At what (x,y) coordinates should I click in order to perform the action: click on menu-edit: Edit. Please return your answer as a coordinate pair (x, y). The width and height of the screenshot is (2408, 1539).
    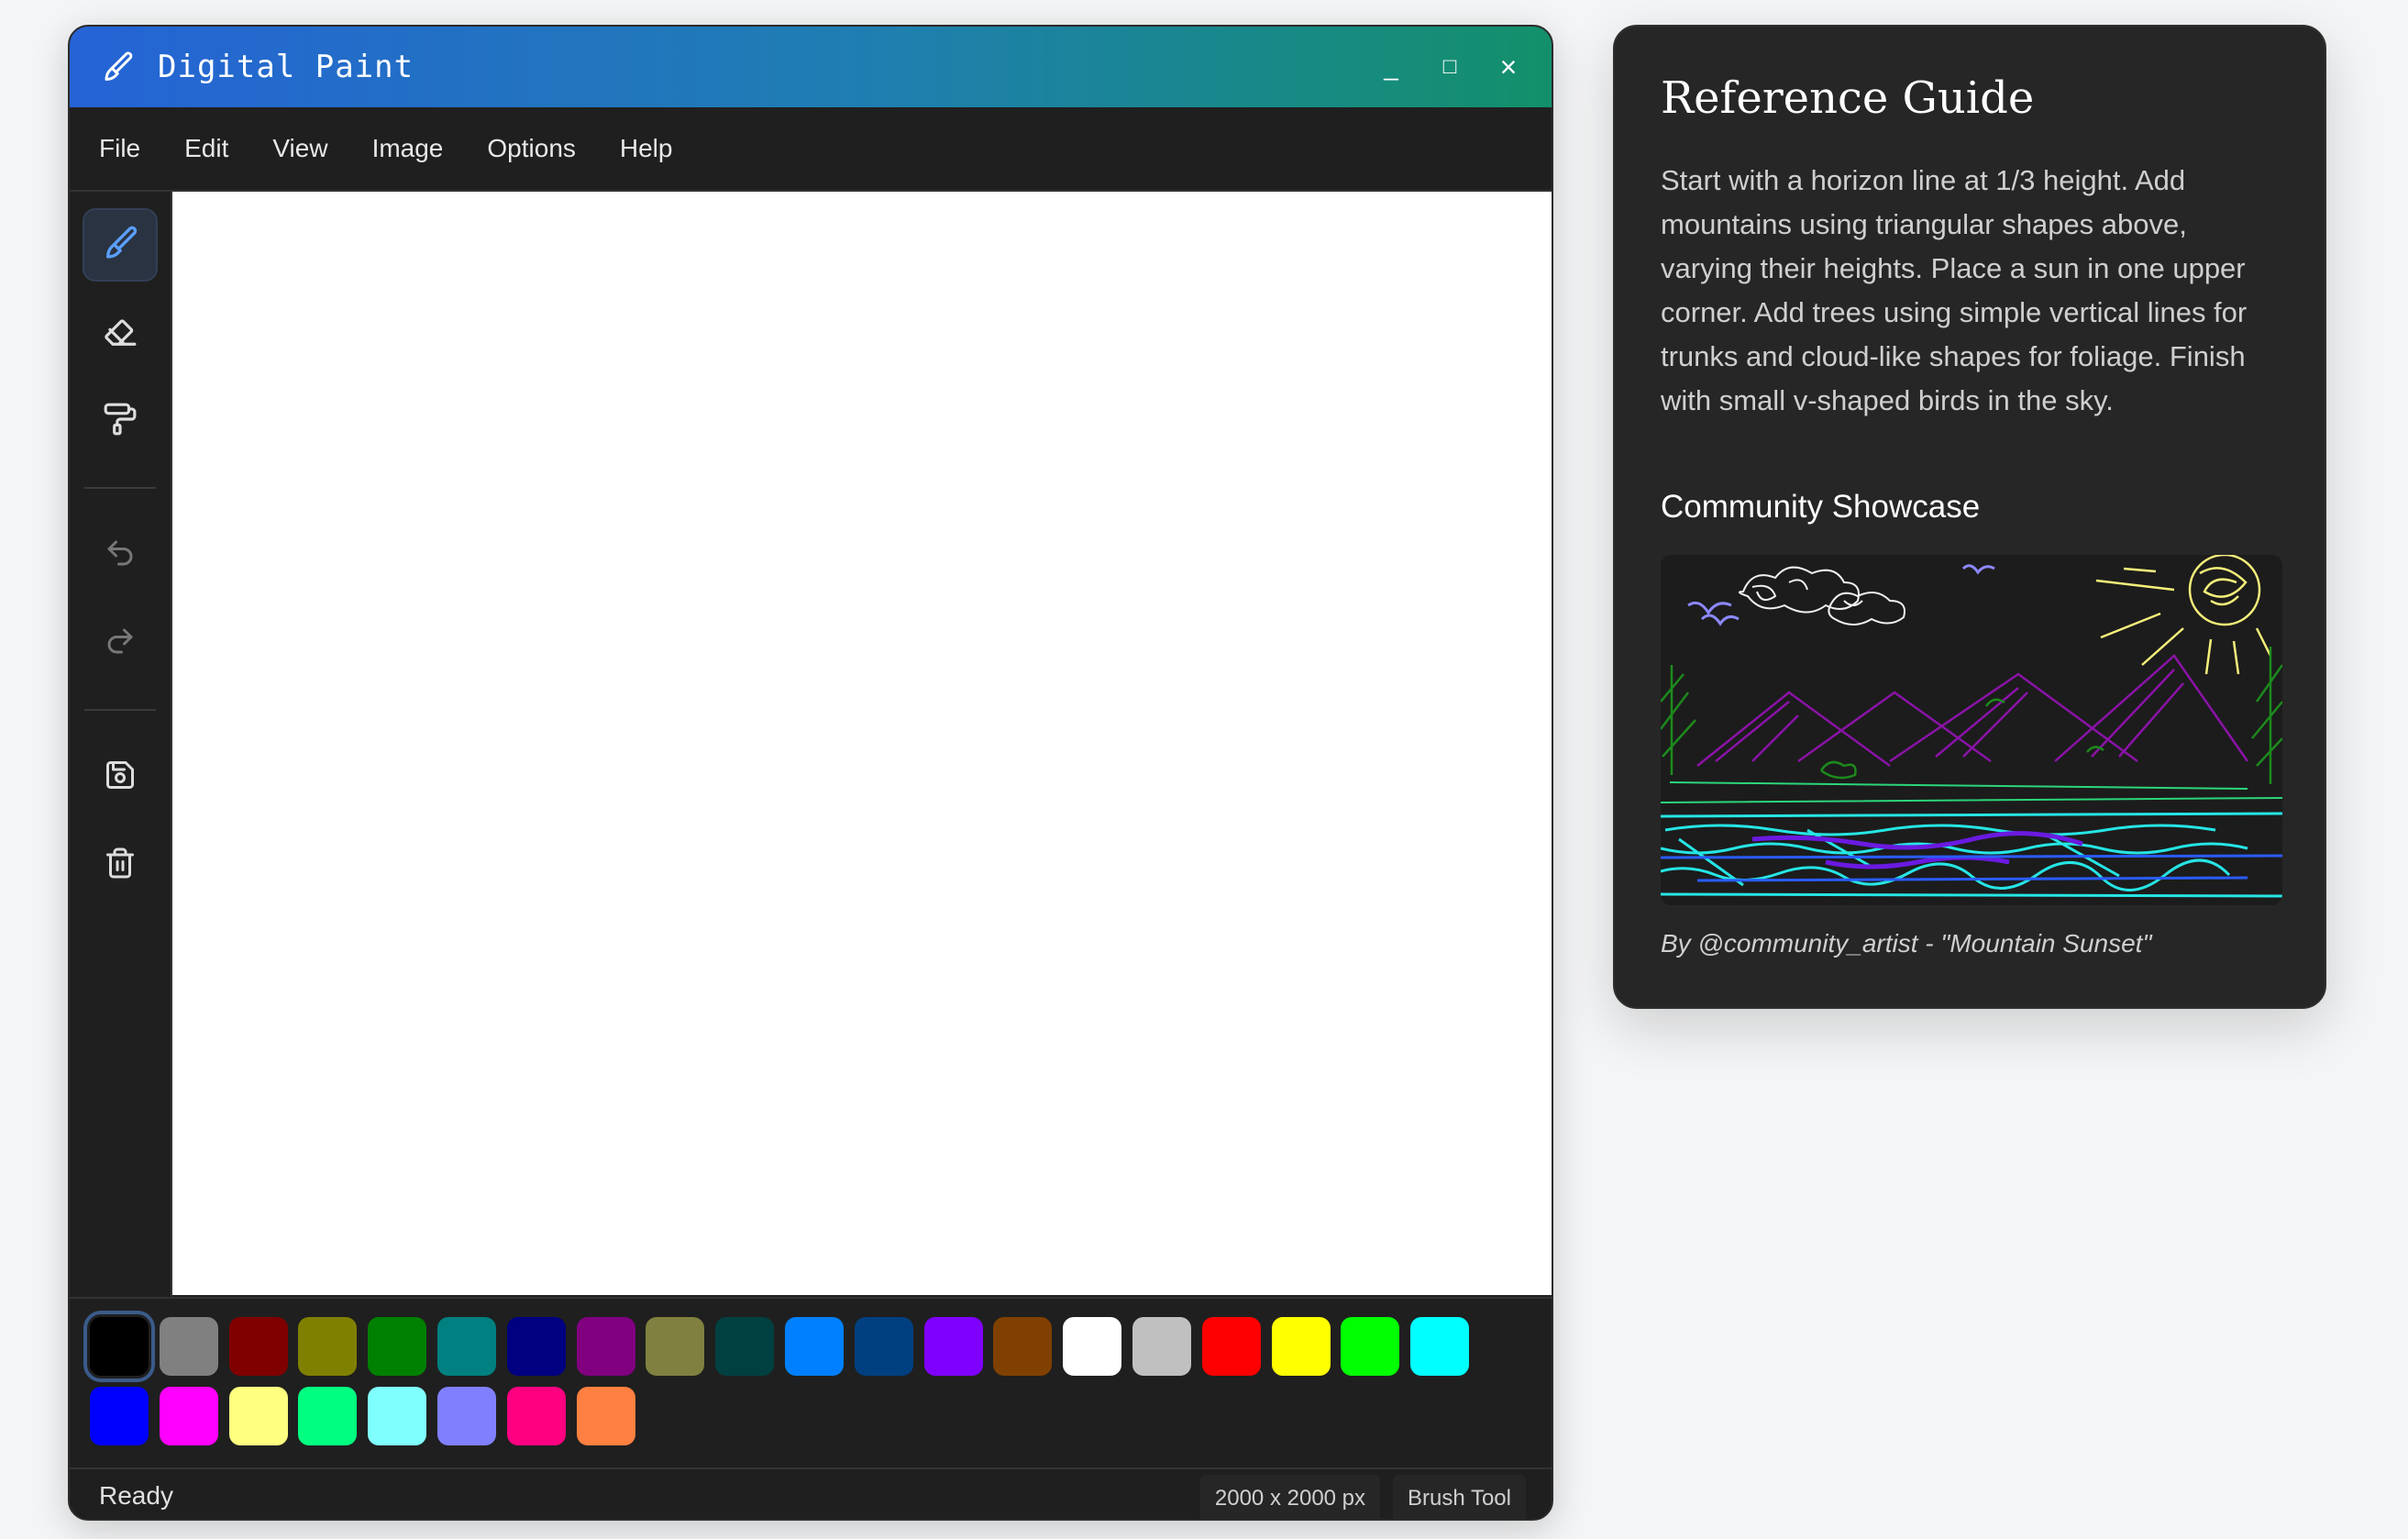
    Looking at the image, I should click on (206, 148).